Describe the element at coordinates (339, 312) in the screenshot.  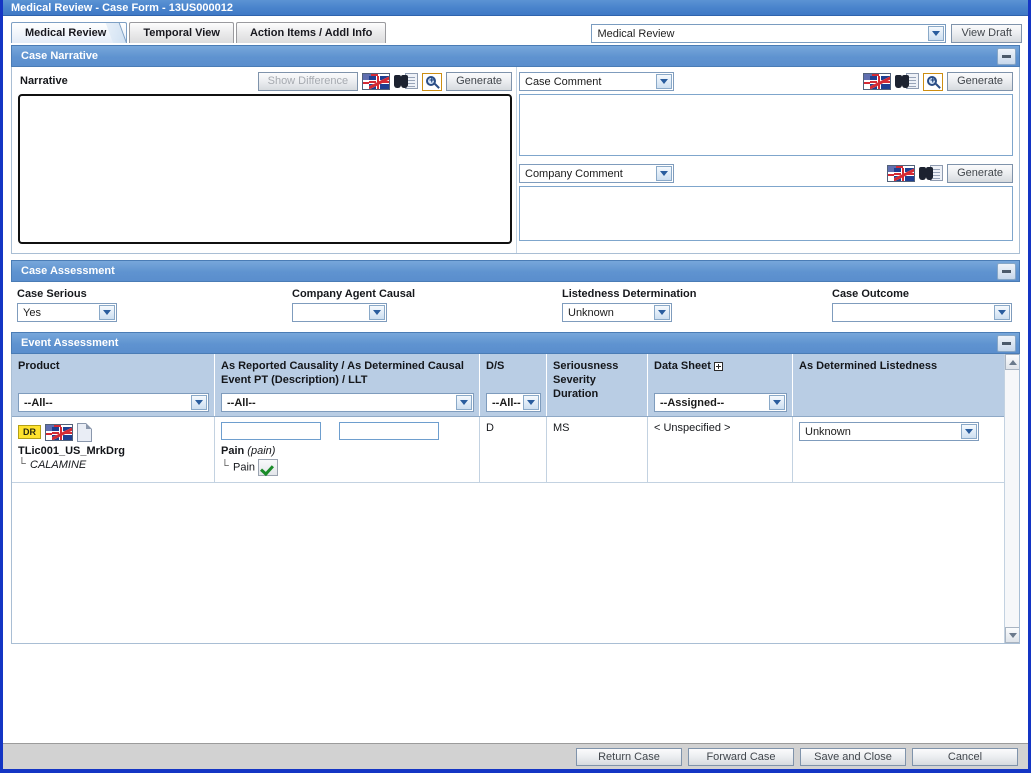
I see `company-agent-causal-select` at that location.